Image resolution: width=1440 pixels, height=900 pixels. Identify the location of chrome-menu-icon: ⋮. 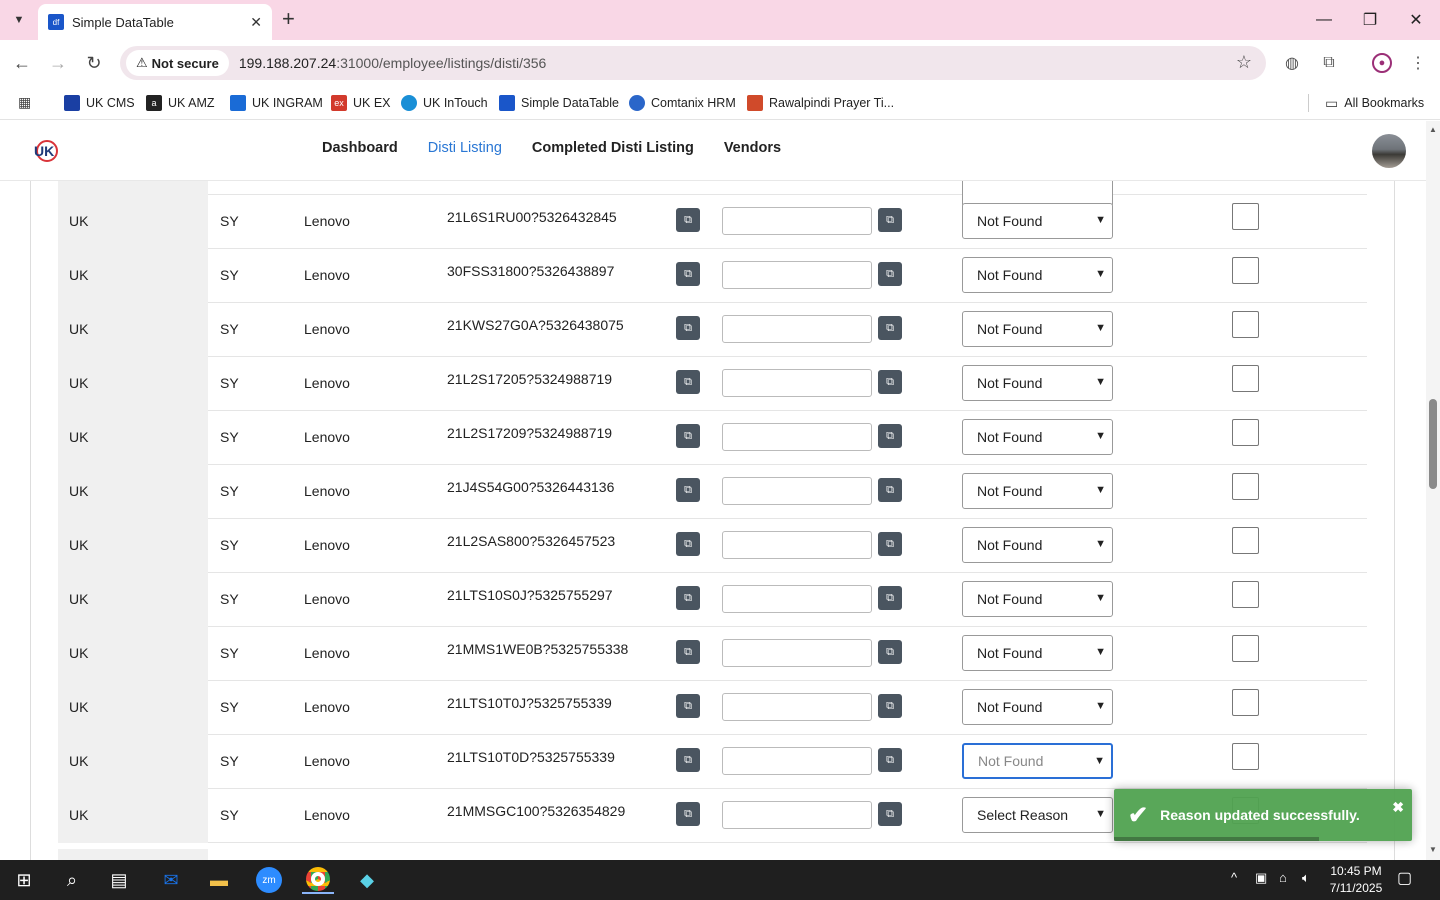
(1418, 63).